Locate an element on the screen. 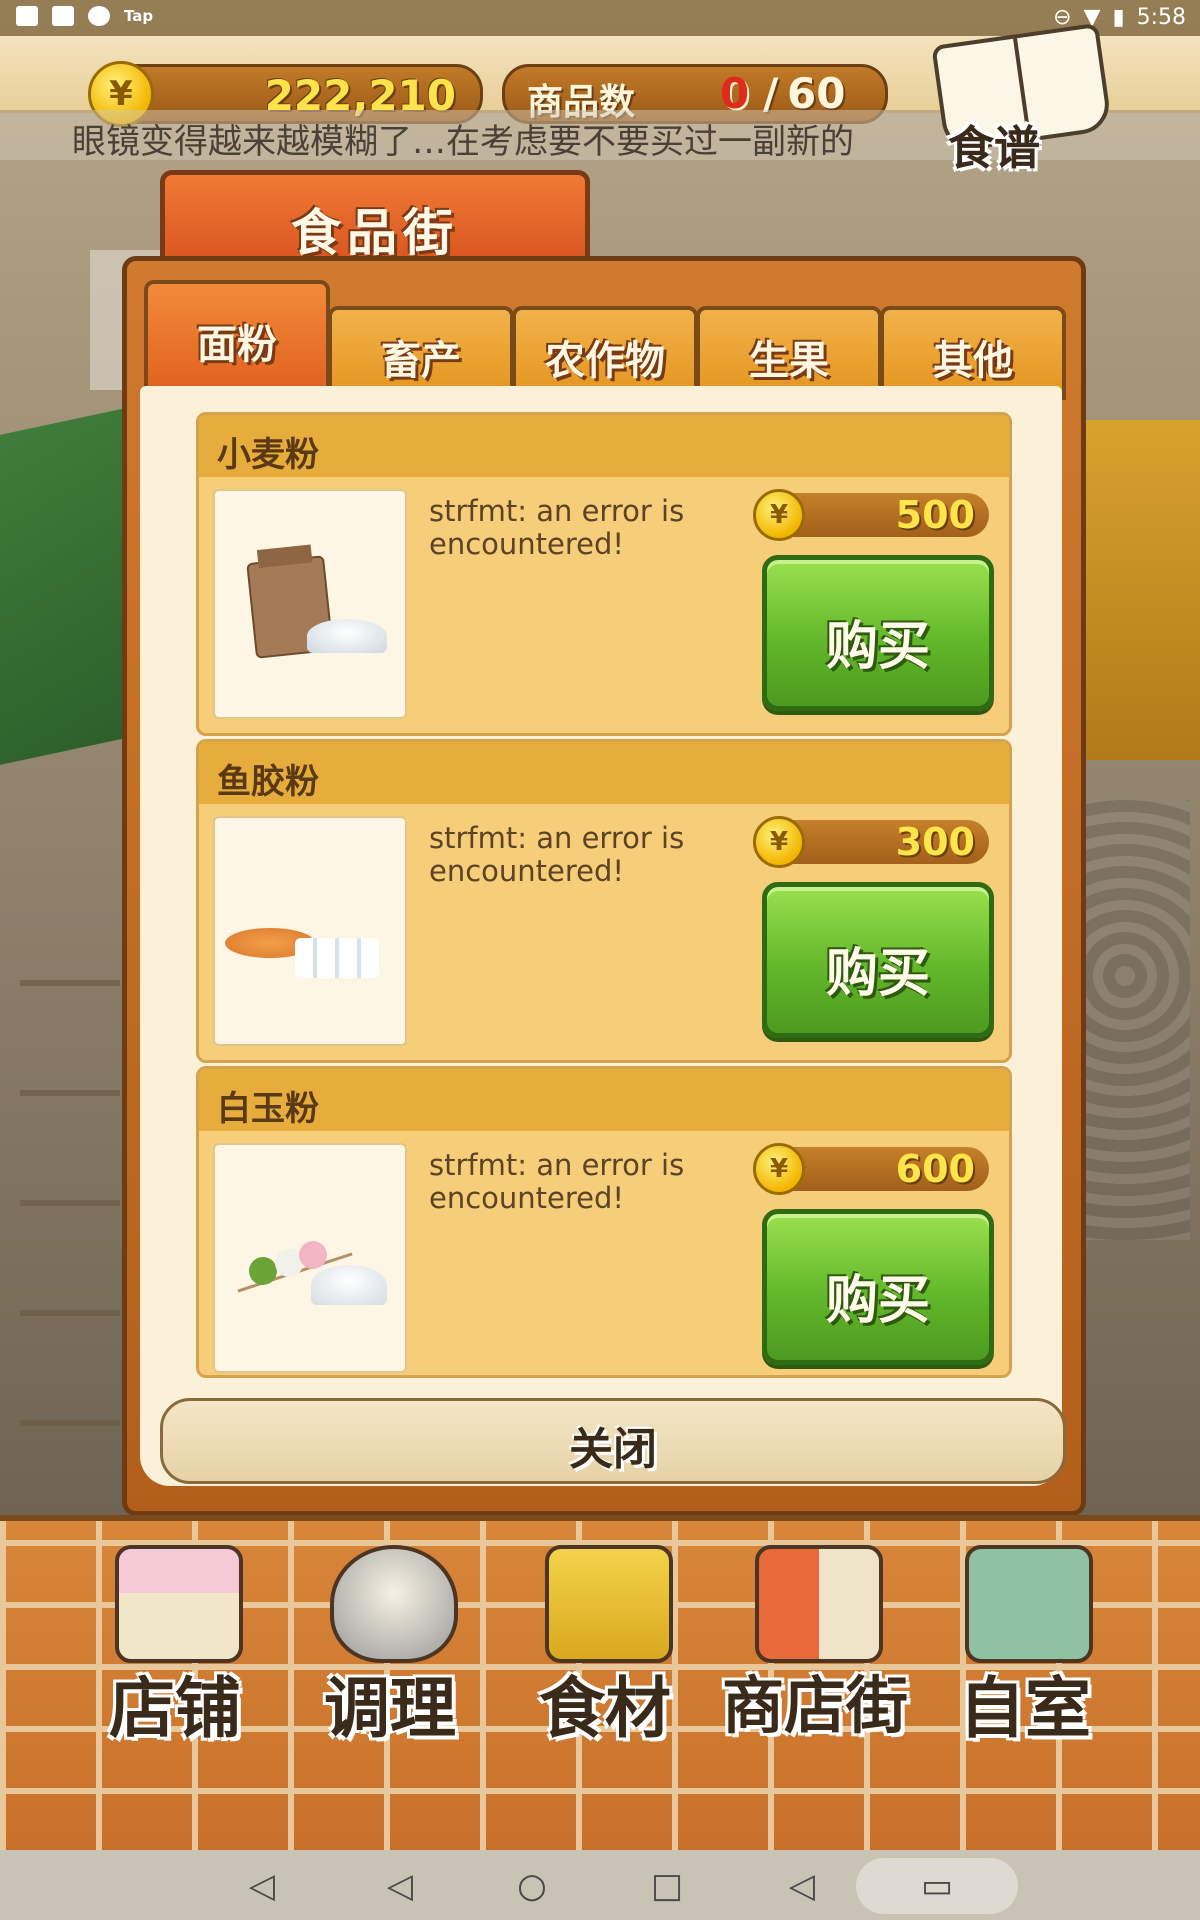 The width and height of the screenshot is (1200, 1920). dango-green-icon is located at coordinates (263, 1271).